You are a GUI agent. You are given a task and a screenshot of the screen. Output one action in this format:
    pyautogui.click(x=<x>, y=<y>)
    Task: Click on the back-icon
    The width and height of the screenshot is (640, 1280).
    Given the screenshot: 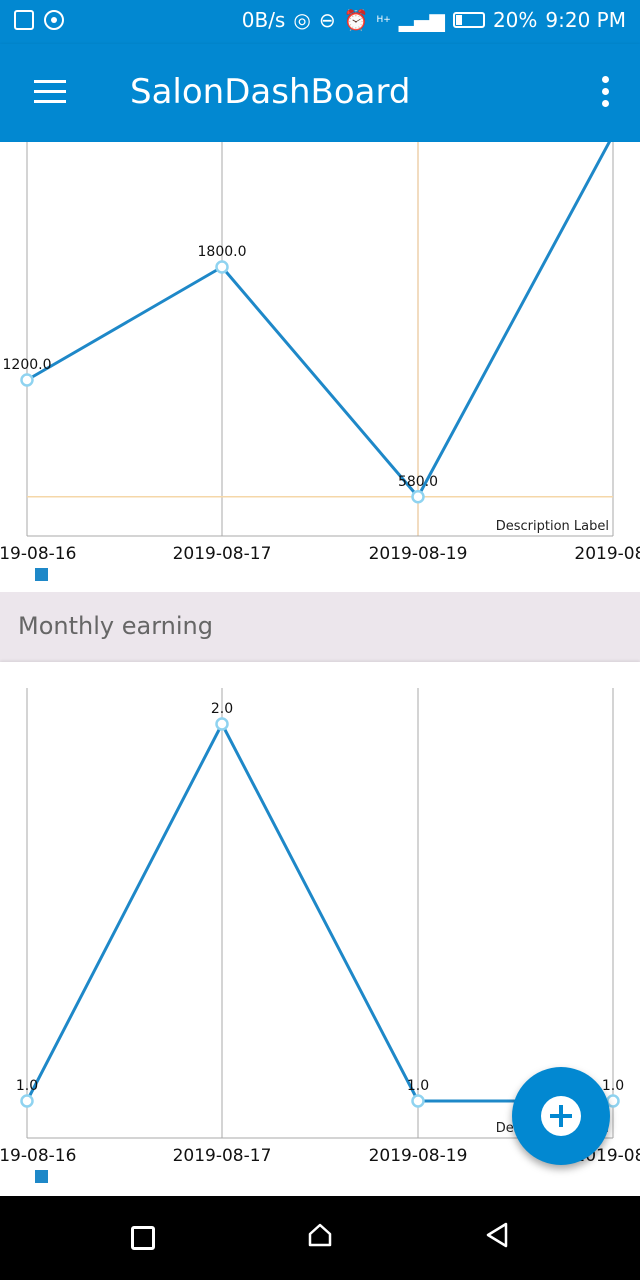 What is the action you would take?
    pyautogui.click(x=497, y=1235)
    